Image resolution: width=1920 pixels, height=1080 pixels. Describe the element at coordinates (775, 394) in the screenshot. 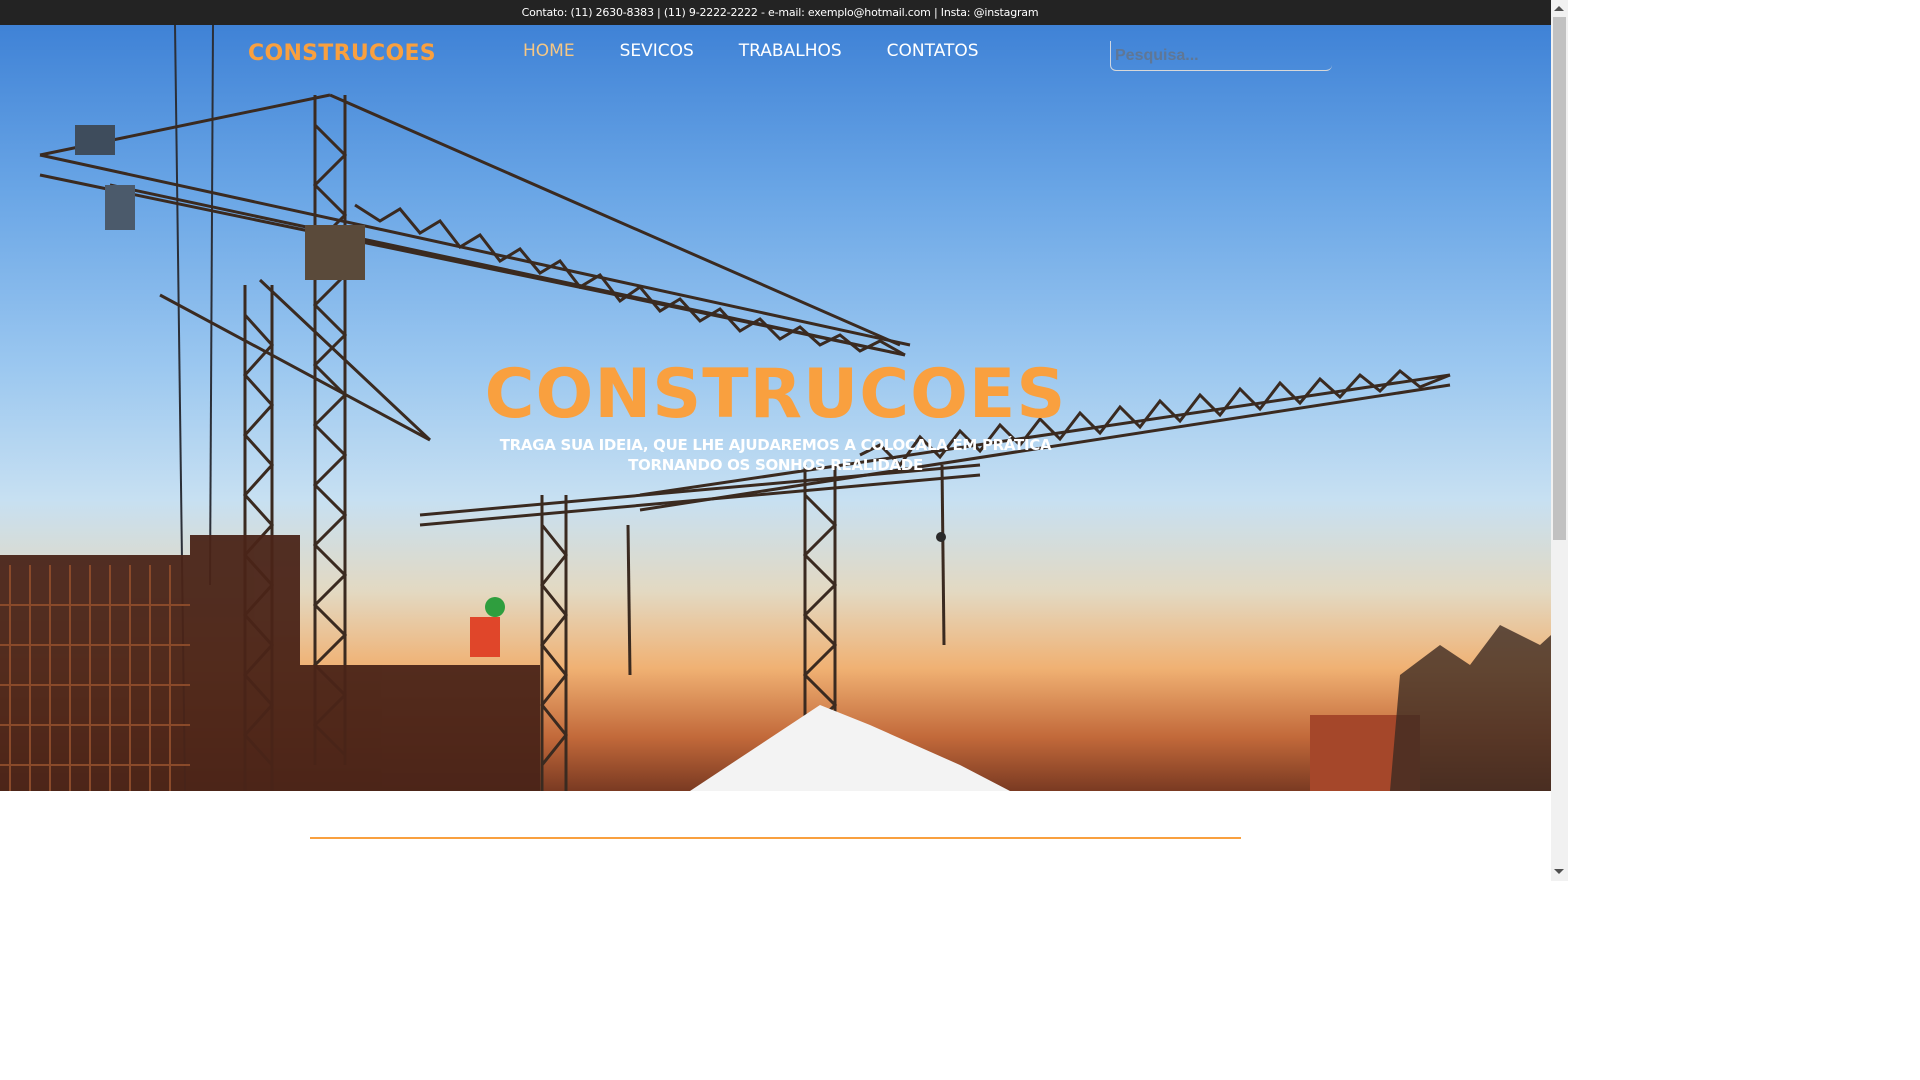

I see `hero-title: CONSTRUCOES` at that location.